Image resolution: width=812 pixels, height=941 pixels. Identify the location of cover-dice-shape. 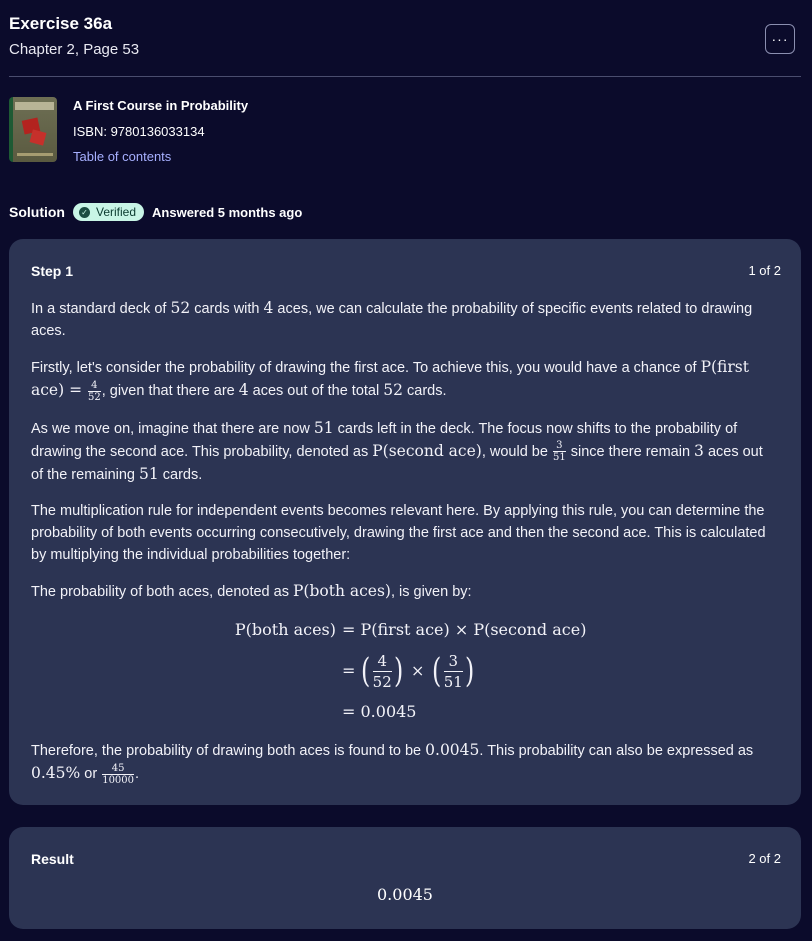
(38, 137).